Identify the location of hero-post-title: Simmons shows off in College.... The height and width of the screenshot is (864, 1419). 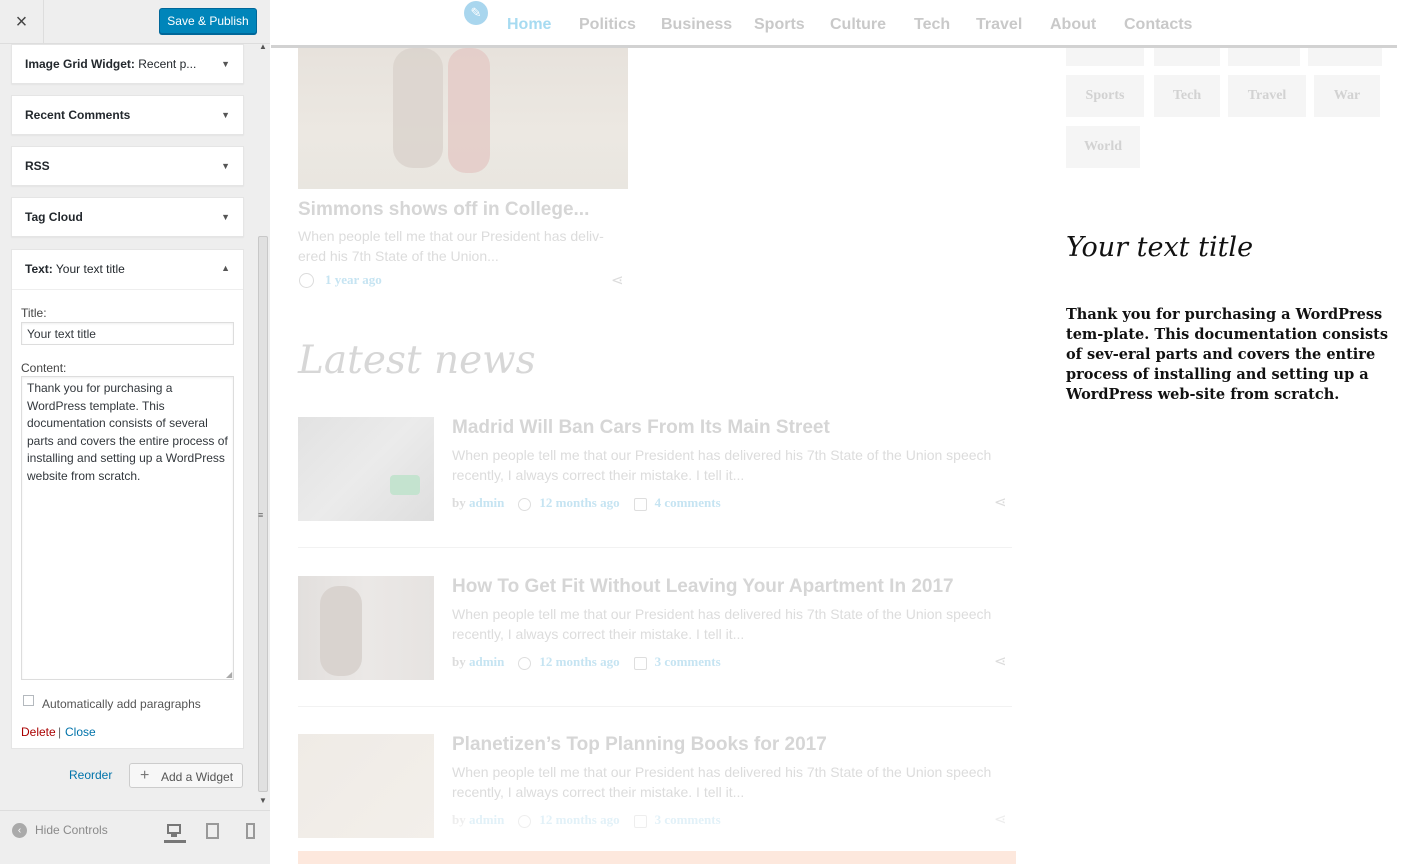
(443, 210).